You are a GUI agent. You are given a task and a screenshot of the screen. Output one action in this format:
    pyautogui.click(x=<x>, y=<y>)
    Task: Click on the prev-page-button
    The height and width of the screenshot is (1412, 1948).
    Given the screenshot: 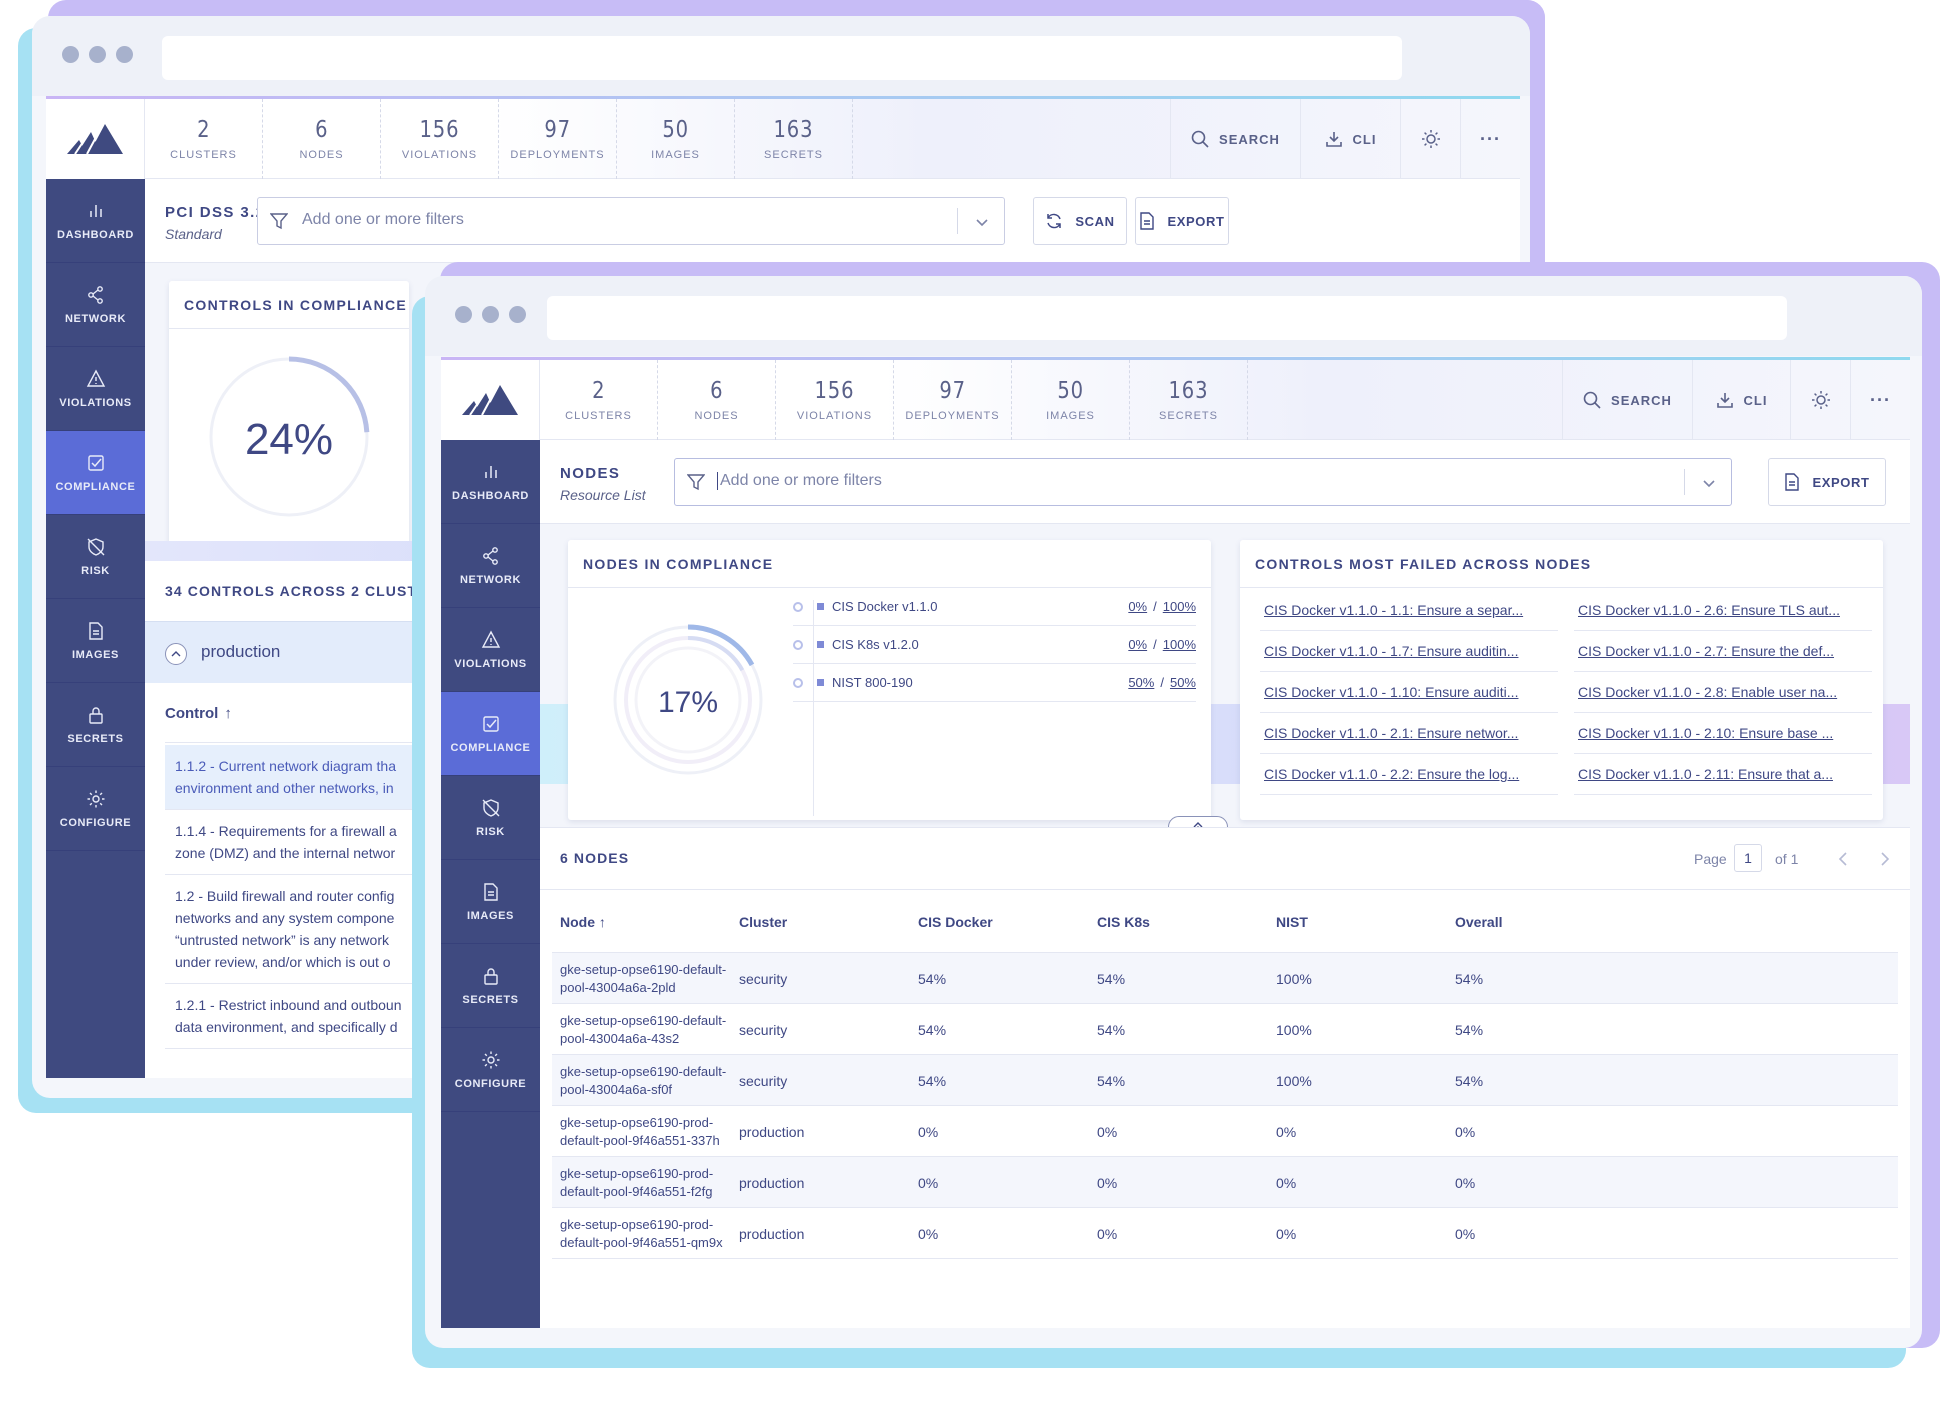 What is the action you would take?
    pyautogui.click(x=1843, y=859)
    